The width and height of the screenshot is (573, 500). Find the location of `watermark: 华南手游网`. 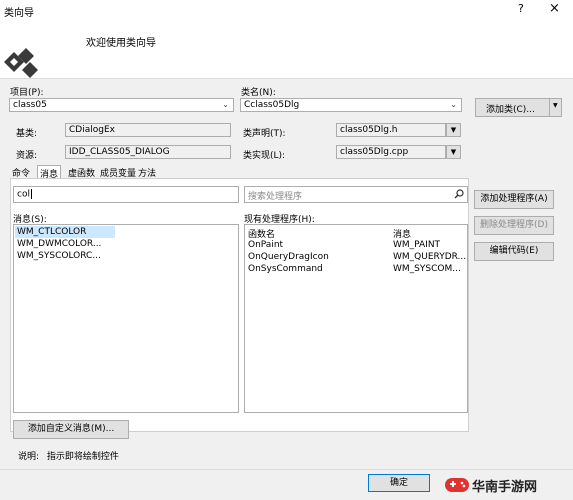

watermark: 华南手游网 is located at coordinates (507, 484).